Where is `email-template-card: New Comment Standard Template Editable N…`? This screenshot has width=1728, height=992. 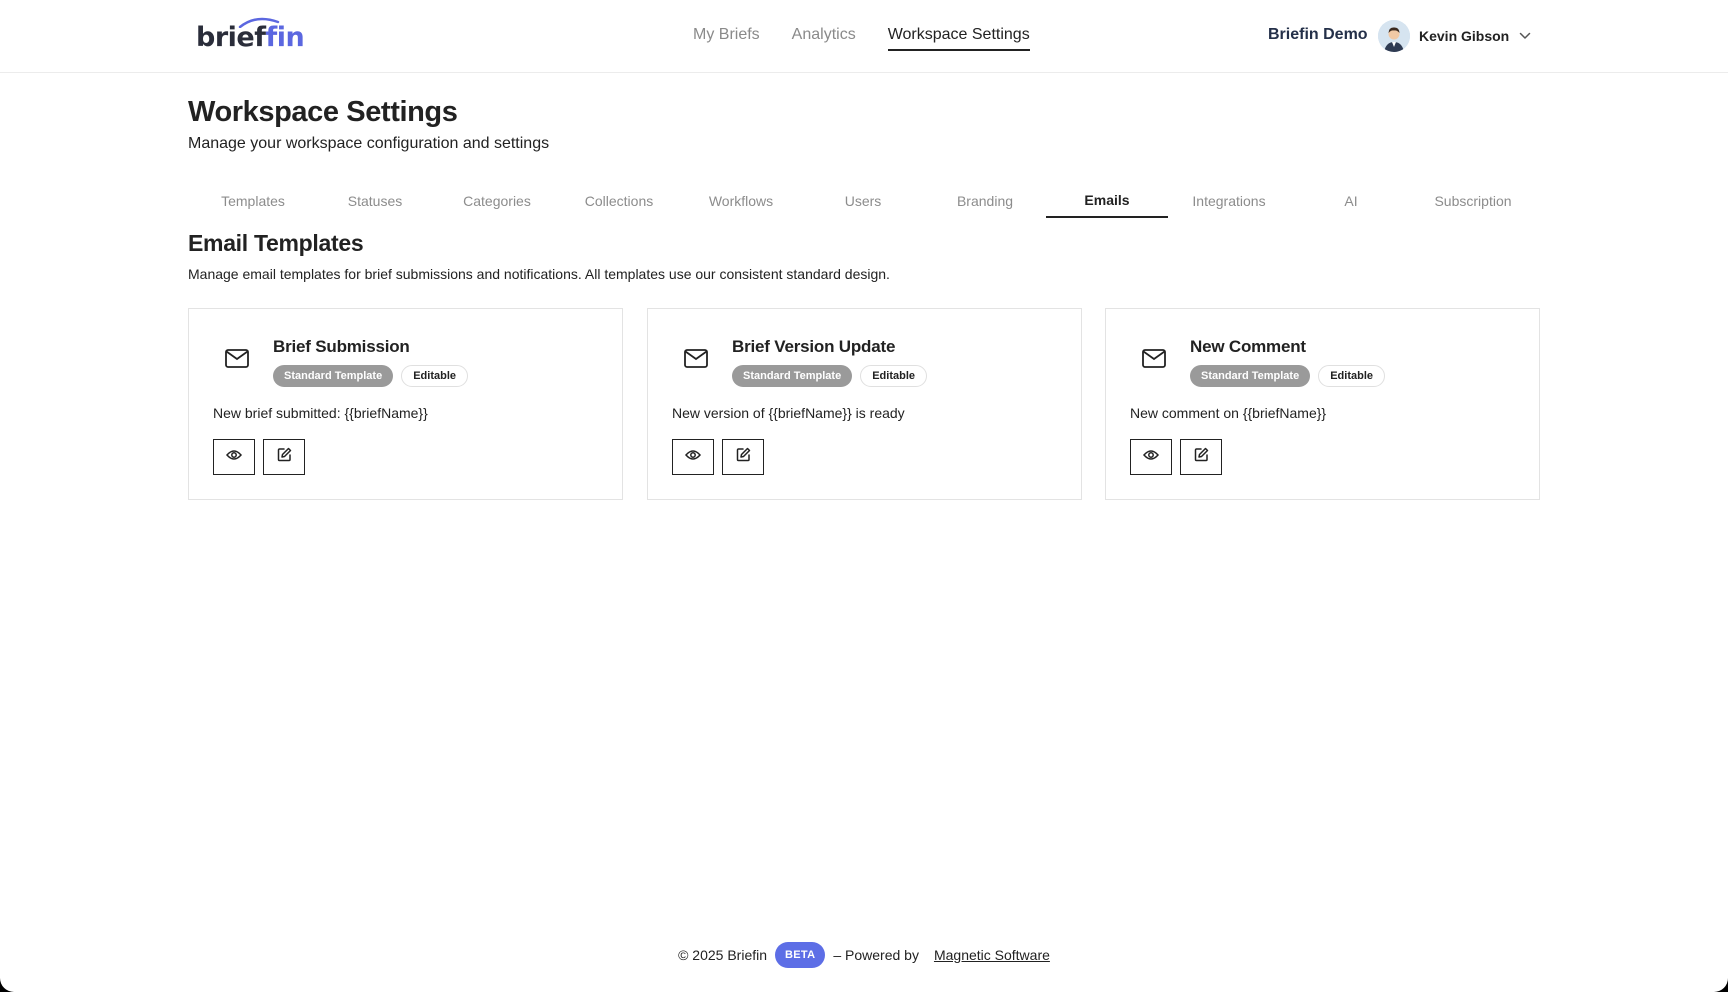
email-template-card: New Comment Standard Template Editable N… is located at coordinates (1322, 404).